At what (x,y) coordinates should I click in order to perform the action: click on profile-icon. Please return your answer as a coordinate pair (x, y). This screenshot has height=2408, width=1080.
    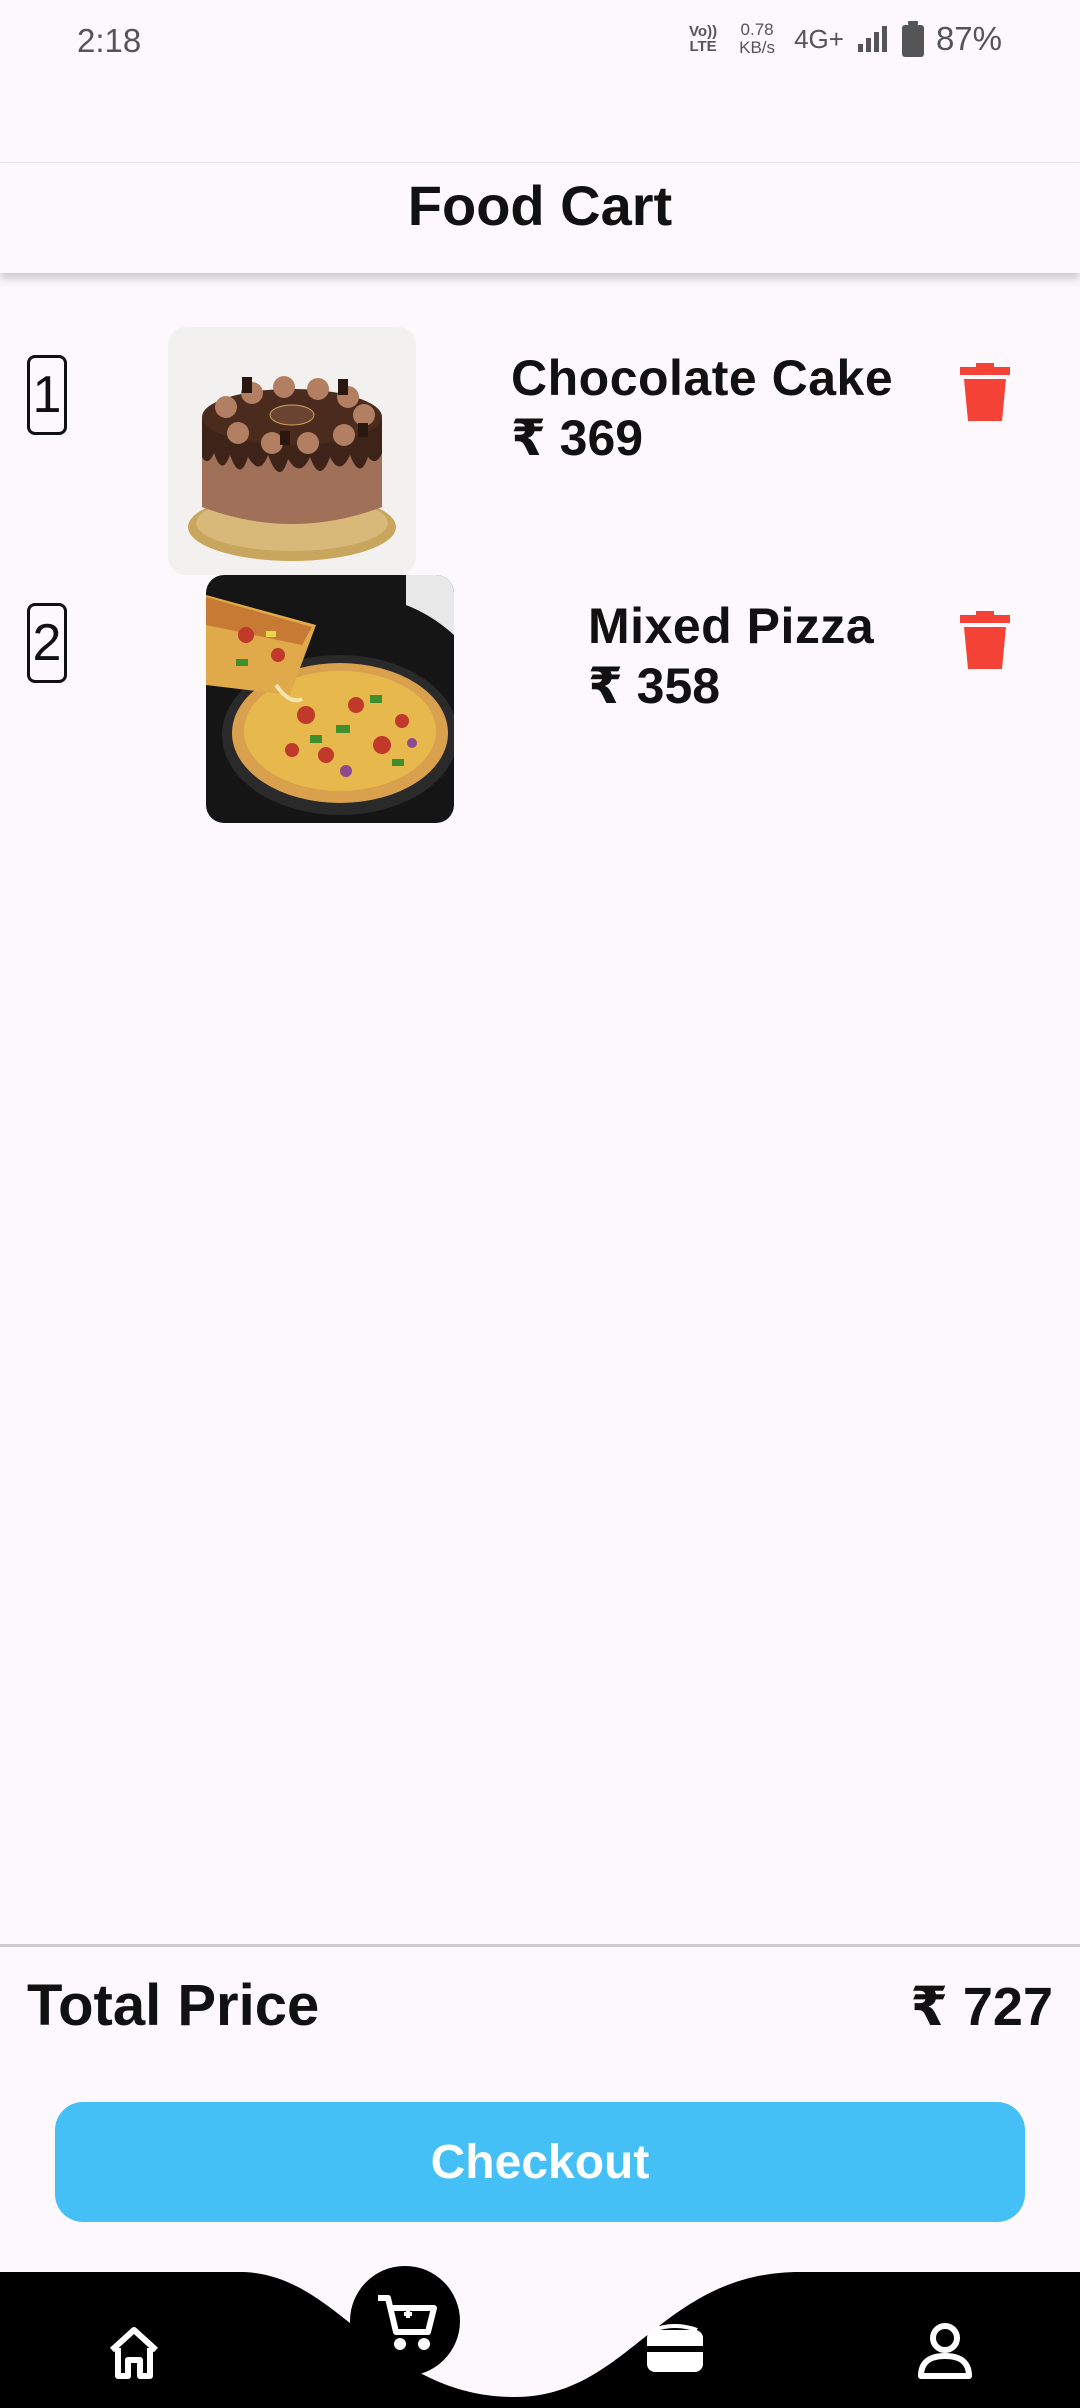
    Looking at the image, I should click on (945, 2351).